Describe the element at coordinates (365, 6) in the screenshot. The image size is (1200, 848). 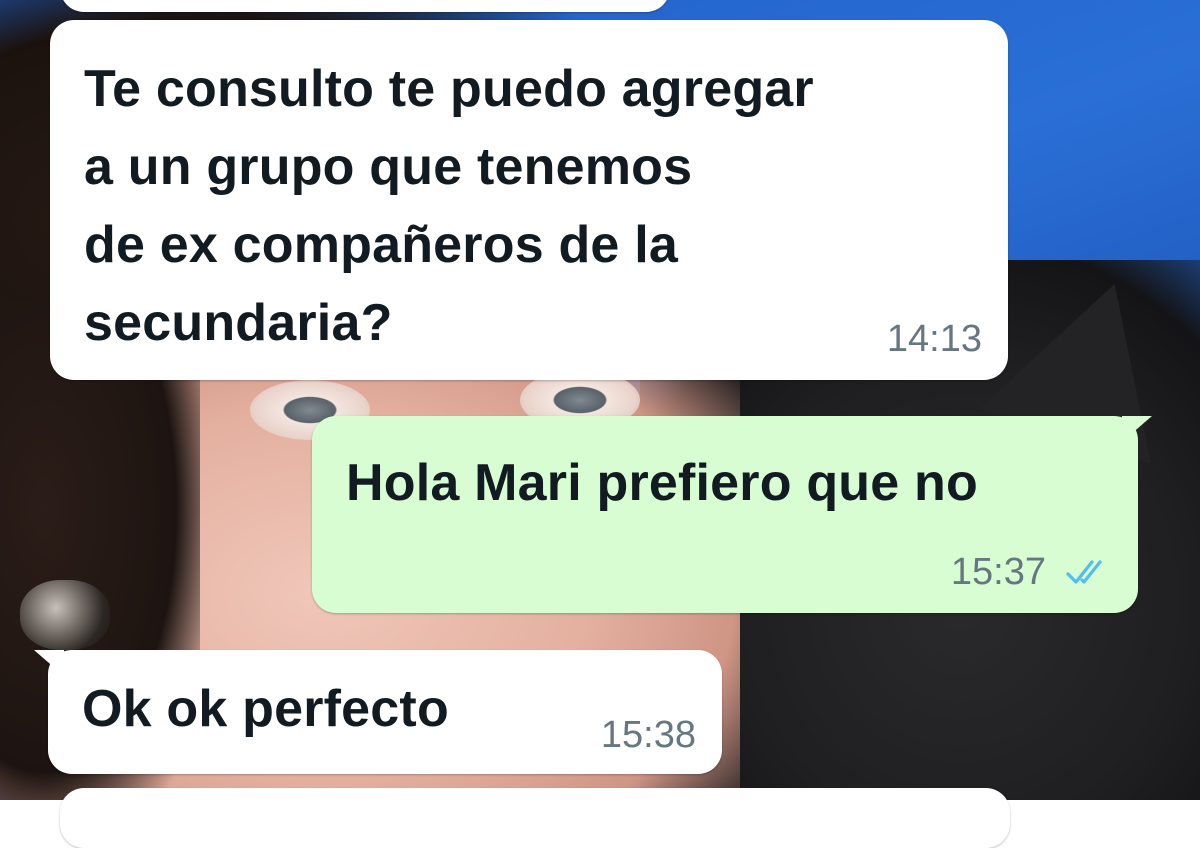
I see `message-bubble-previous` at that location.